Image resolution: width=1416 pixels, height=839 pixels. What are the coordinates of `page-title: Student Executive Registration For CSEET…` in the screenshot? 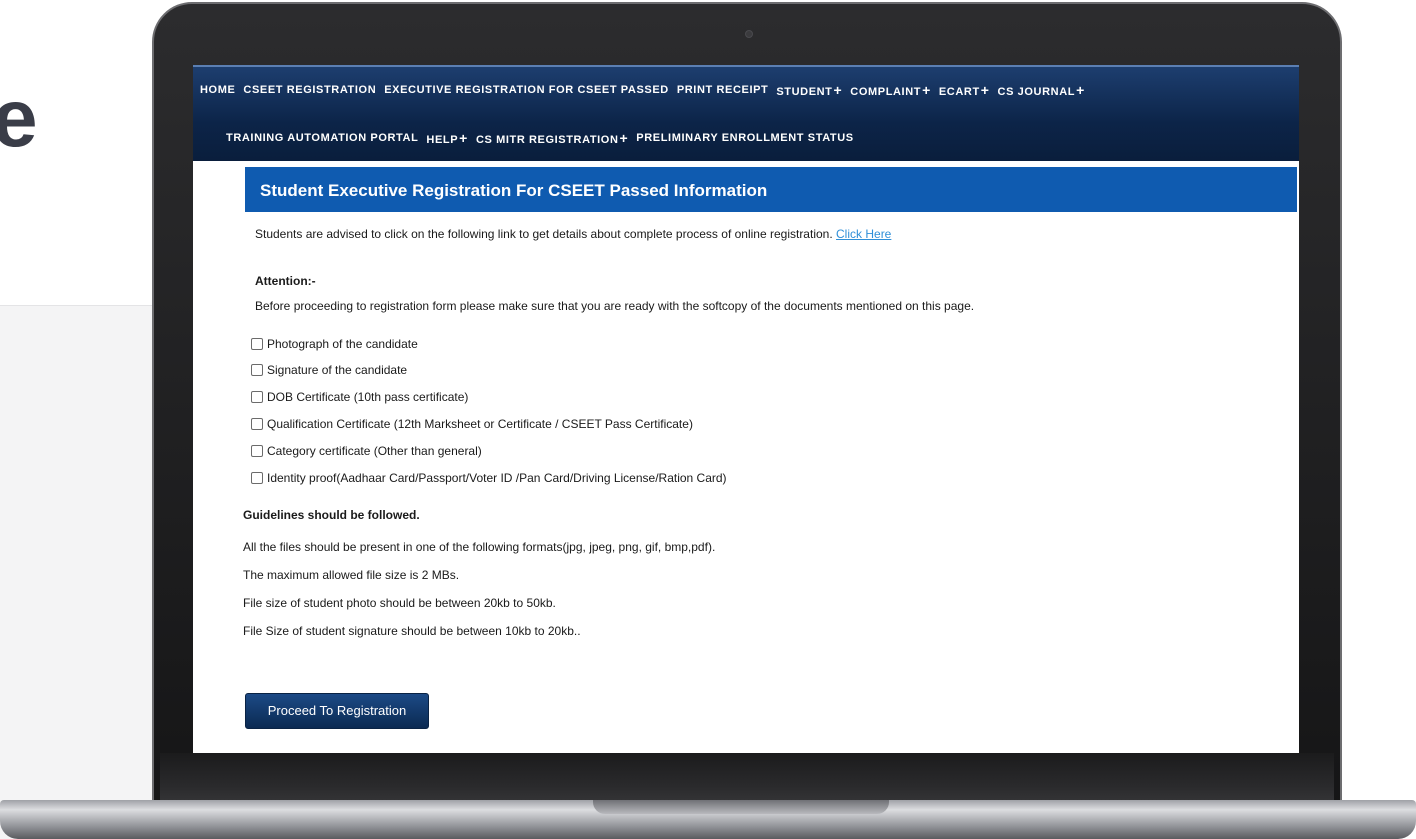 It's located at (771, 189).